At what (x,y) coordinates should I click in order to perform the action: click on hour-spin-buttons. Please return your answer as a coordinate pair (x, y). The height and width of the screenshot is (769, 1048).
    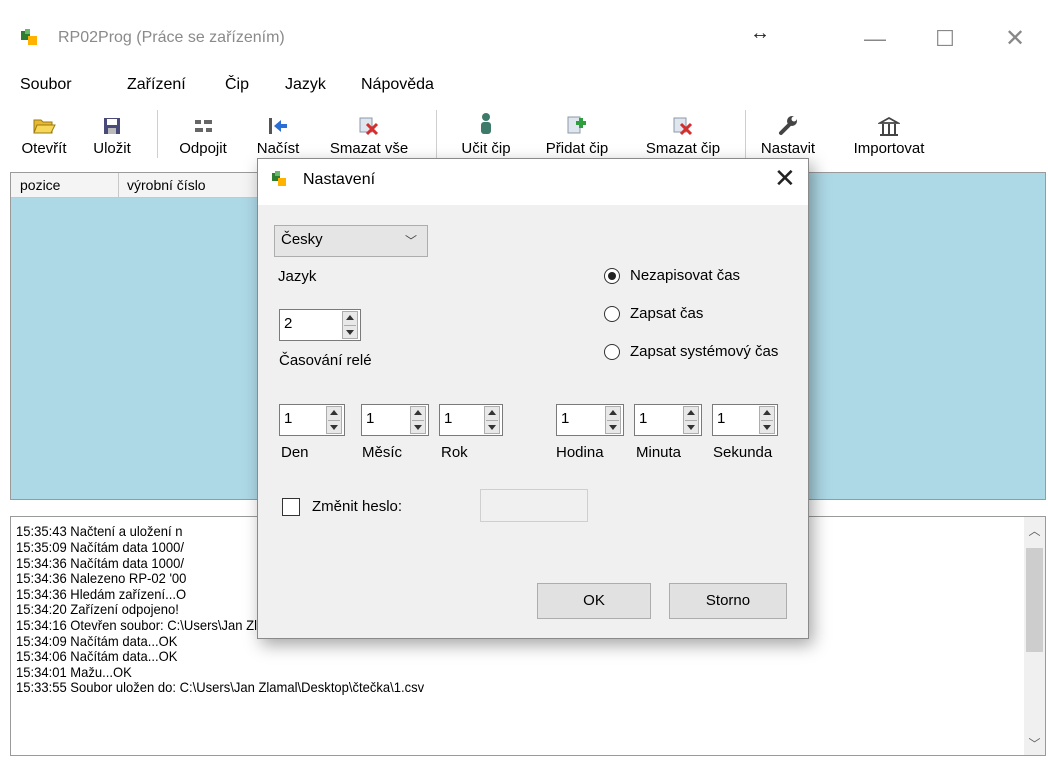
    Looking at the image, I should click on (613, 420).